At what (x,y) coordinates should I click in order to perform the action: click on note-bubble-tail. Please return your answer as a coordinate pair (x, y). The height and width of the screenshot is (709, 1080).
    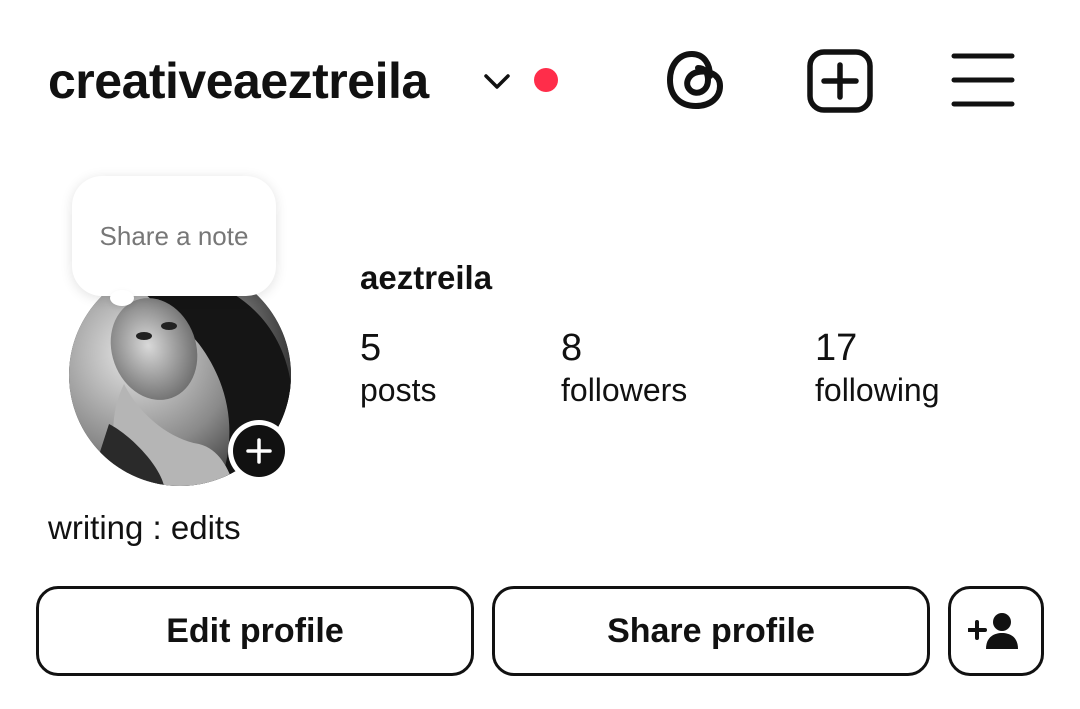
    Looking at the image, I should click on (122, 298).